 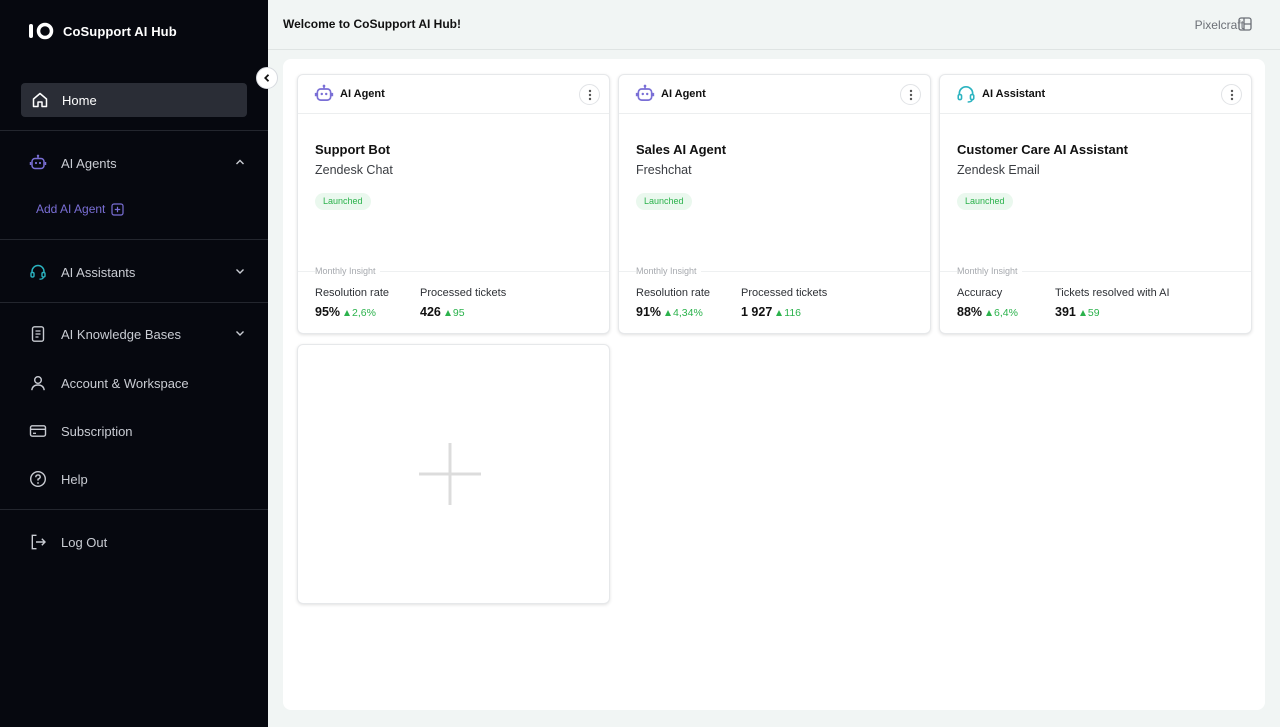 I want to click on sidebar-item-home: Home, so click(x=134, y=100).